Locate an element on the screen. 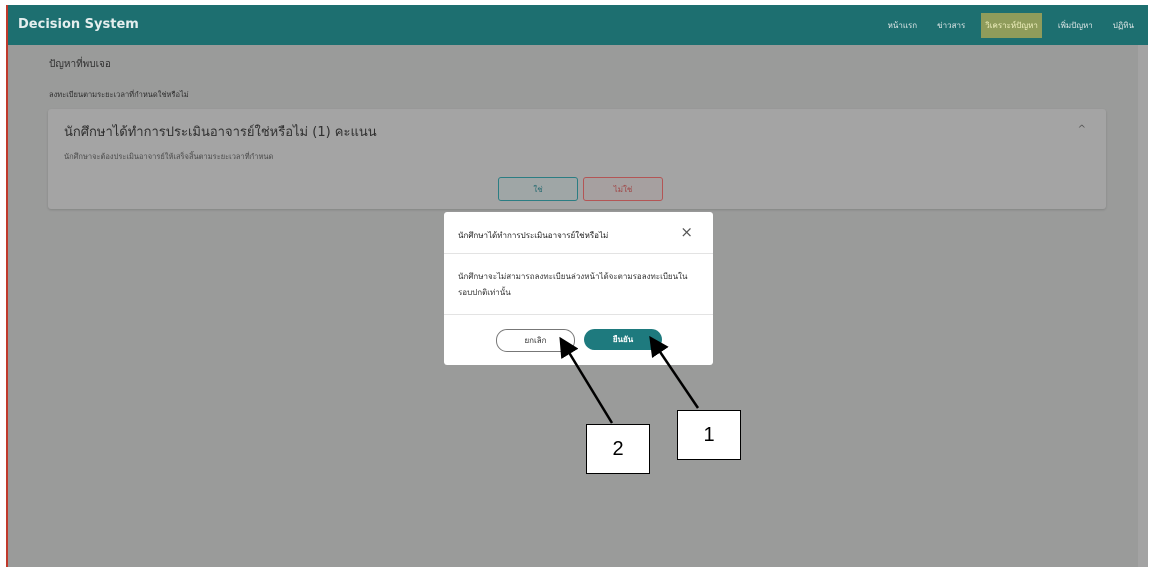 This screenshot has width=1154, height=567. annotation-label-1: 1 is located at coordinates (709, 435).